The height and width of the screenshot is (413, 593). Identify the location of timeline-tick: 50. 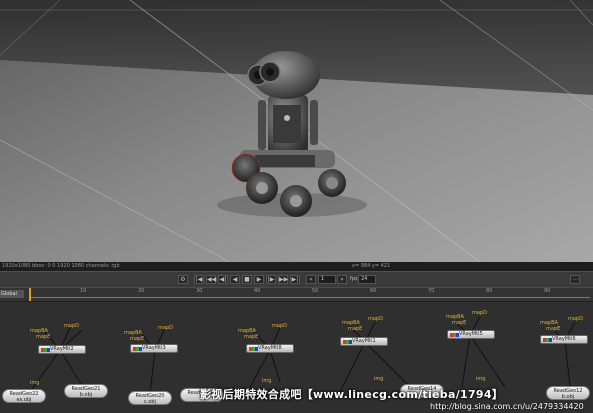
(315, 291).